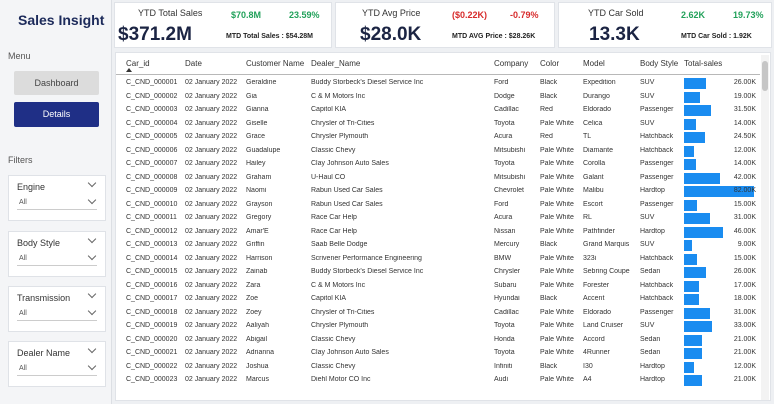 Image resolution: width=774 pixels, height=404 pixels. What do you see at coordinates (587, 136) in the screenshot?
I see `cell-model: TL` at bounding box center [587, 136].